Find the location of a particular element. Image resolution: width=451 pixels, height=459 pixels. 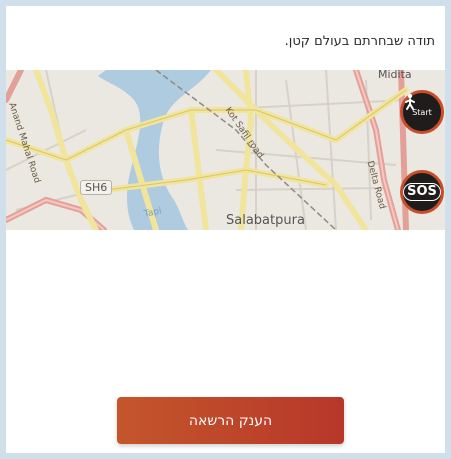

walking-person-icon is located at coordinates (410, 101).